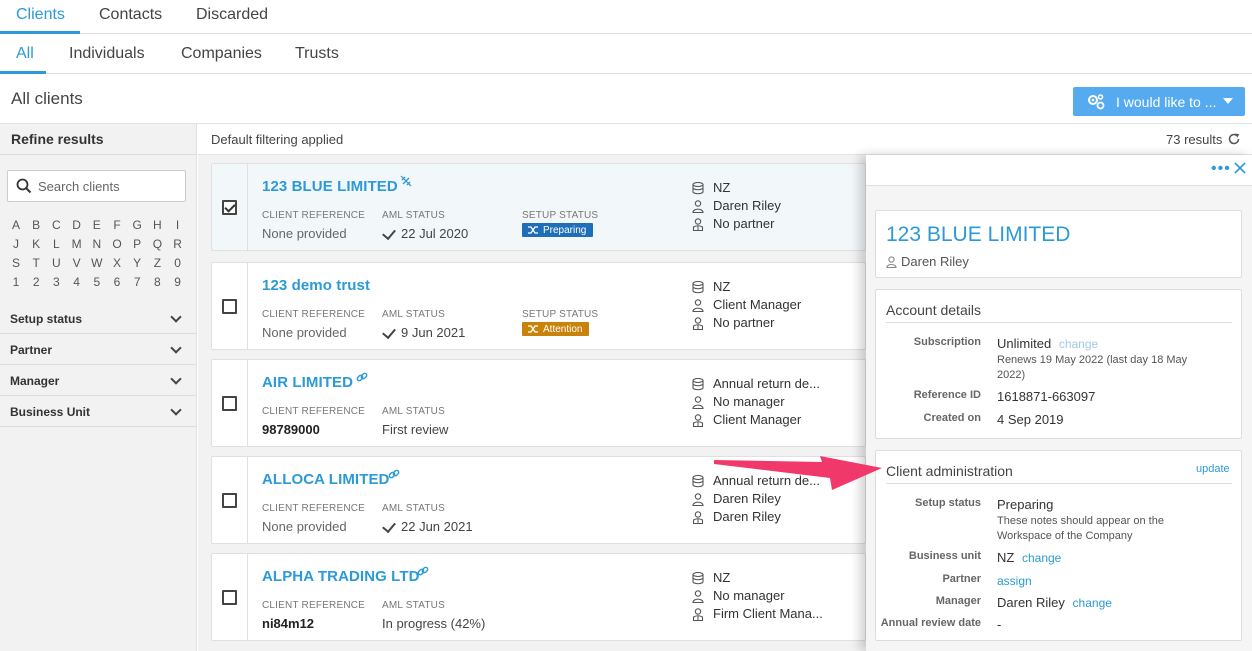  What do you see at coordinates (961, 579) in the screenshot?
I see `partner-label: Partner` at bounding box center [961, 579].